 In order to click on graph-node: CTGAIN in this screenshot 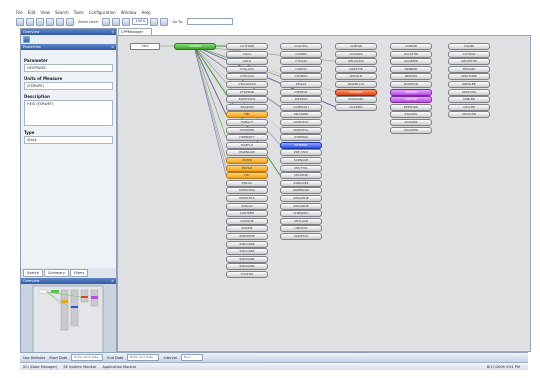, I will do `click(301, 62)`.